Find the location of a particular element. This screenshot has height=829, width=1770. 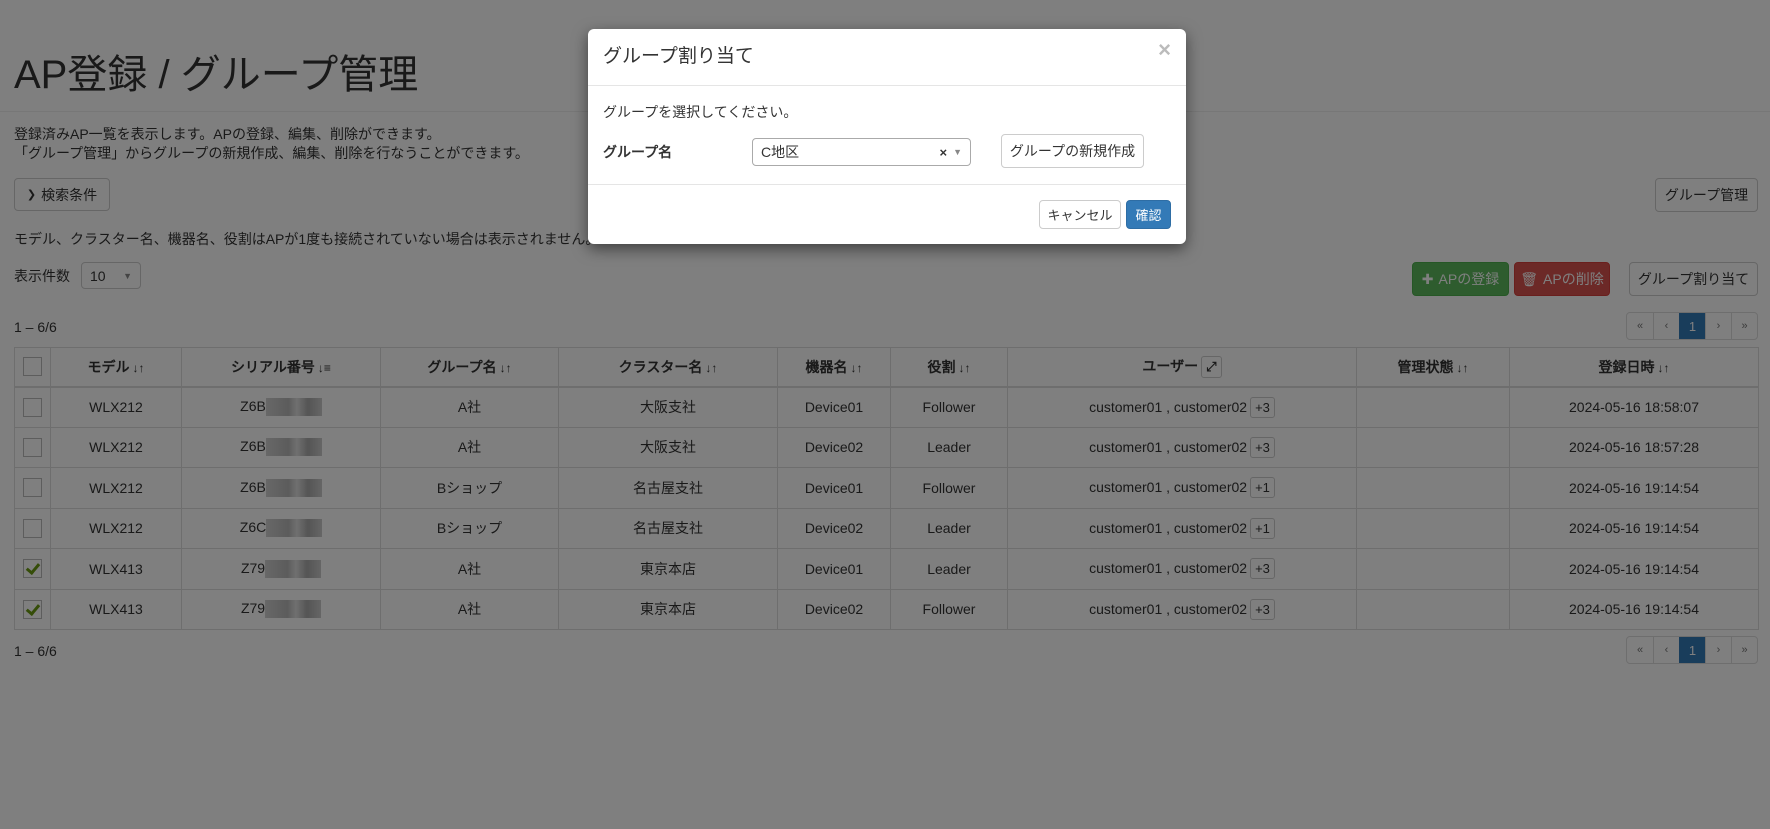

modal-header-divider is located at coordinates (887, 85).